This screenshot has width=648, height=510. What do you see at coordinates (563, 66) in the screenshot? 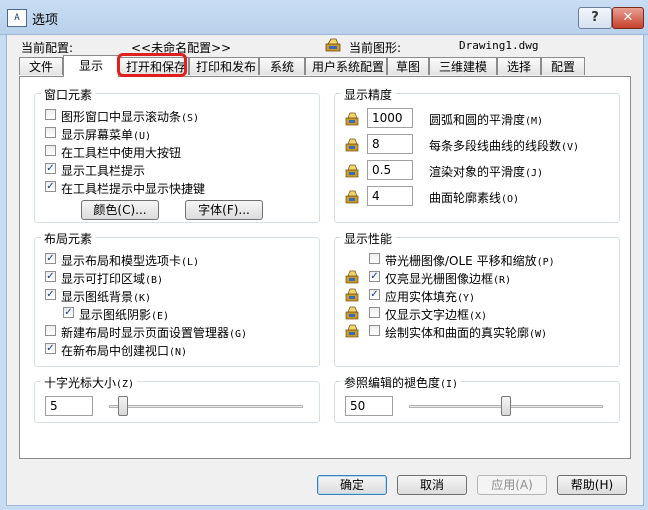
I see `tab-profiles: 配置` at bounding box center [563, 66].